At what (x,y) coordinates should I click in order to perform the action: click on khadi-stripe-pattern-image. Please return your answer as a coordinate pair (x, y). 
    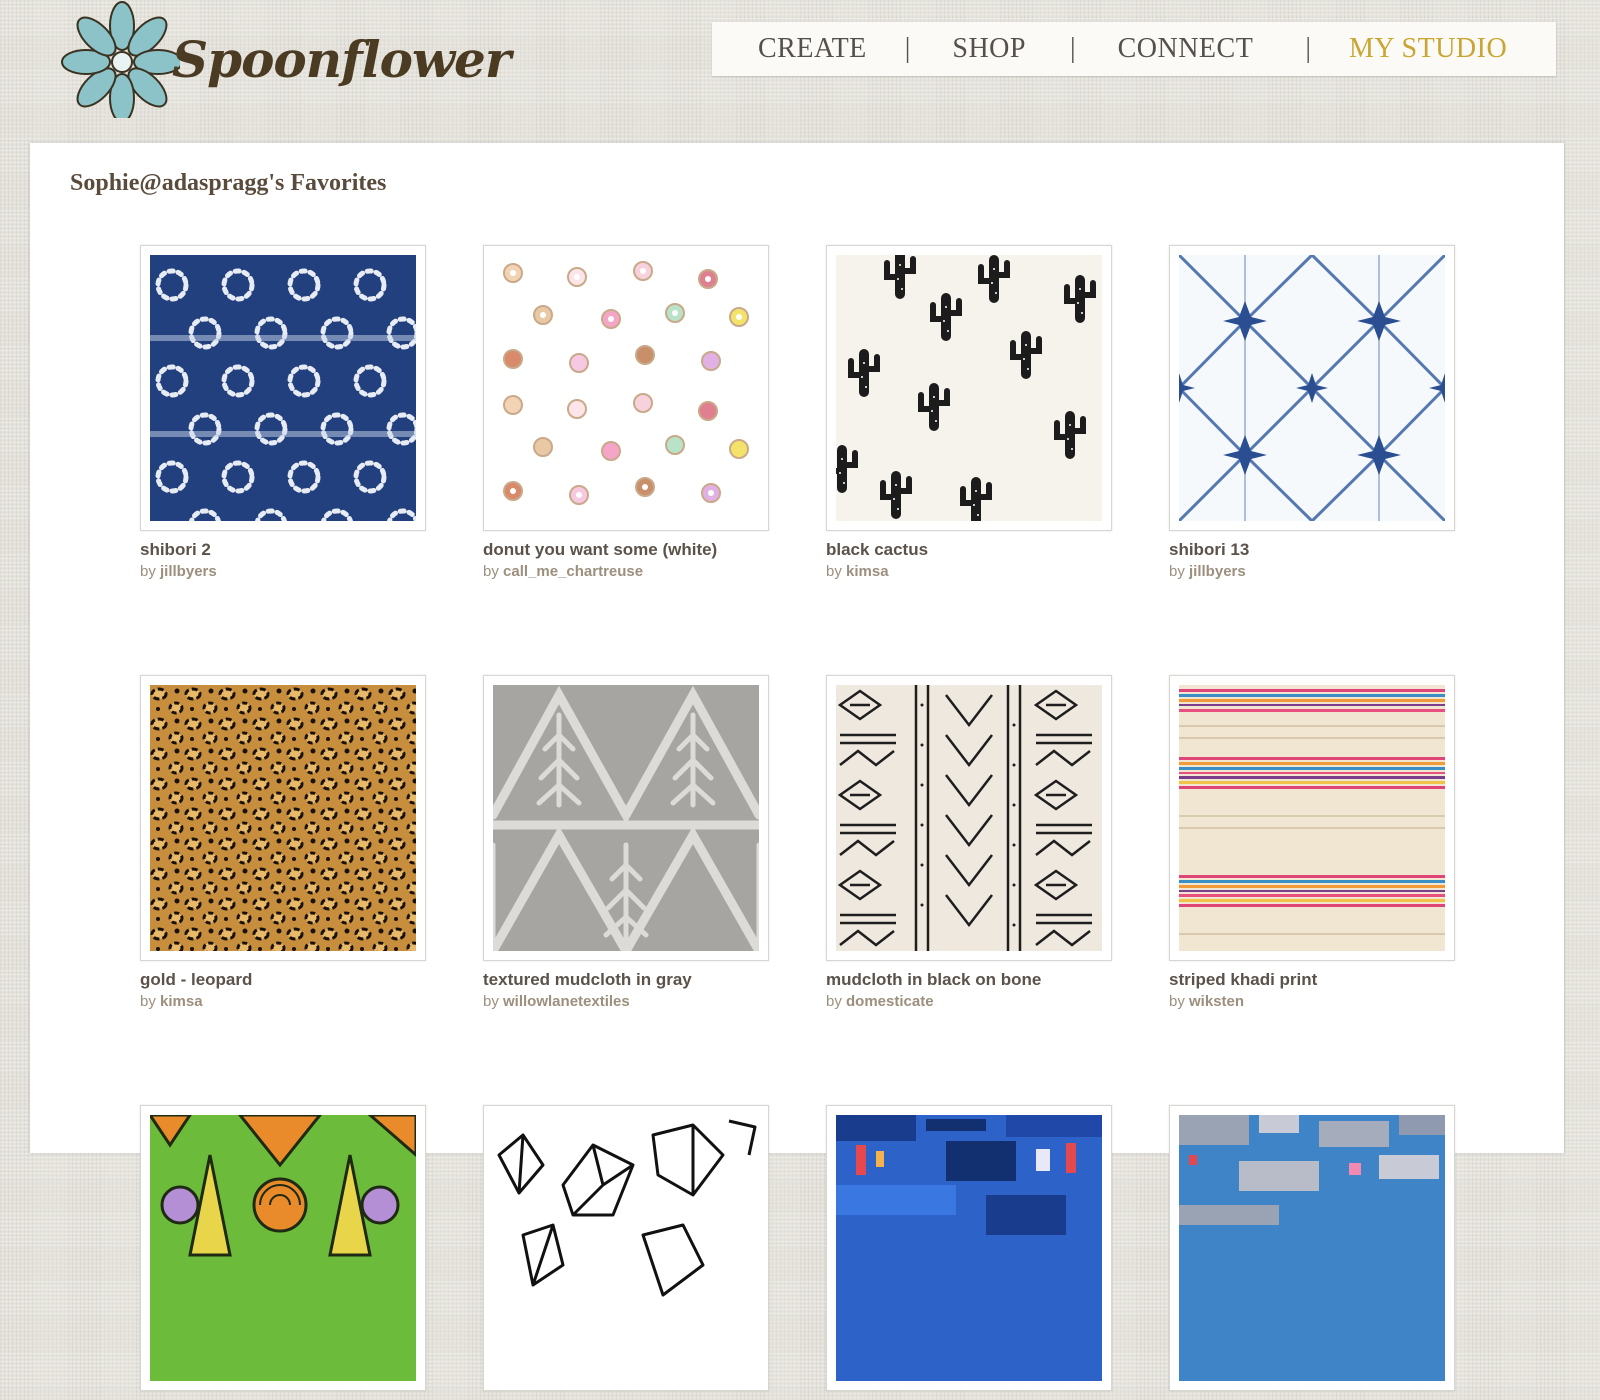
    Looking at the image, I should click on (1312, 818).